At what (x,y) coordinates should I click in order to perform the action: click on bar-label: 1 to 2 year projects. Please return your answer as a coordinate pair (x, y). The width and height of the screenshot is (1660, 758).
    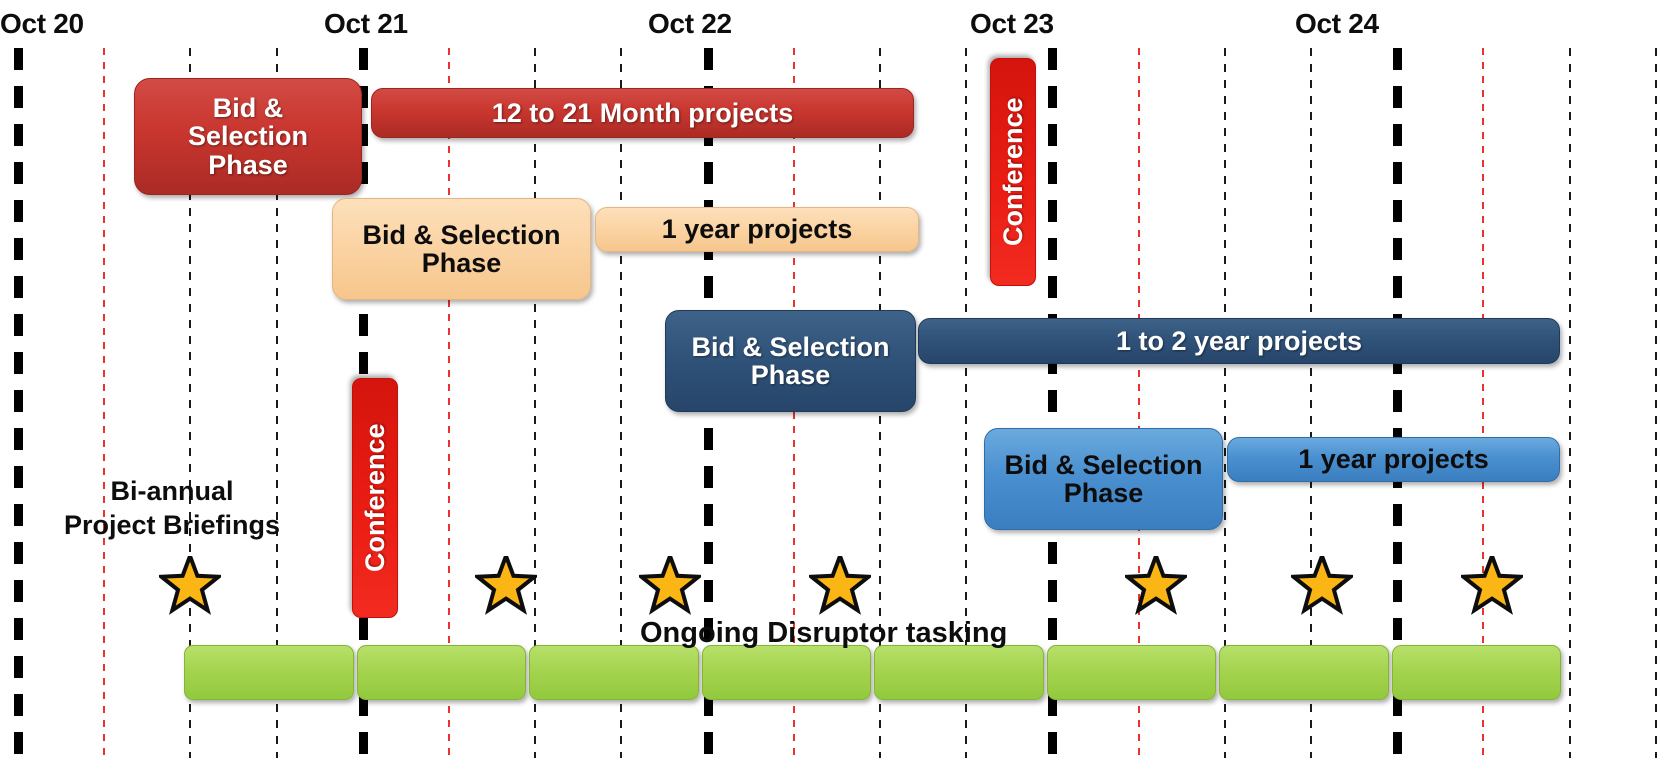
    Looking at the image, I should click on (1239, 340).